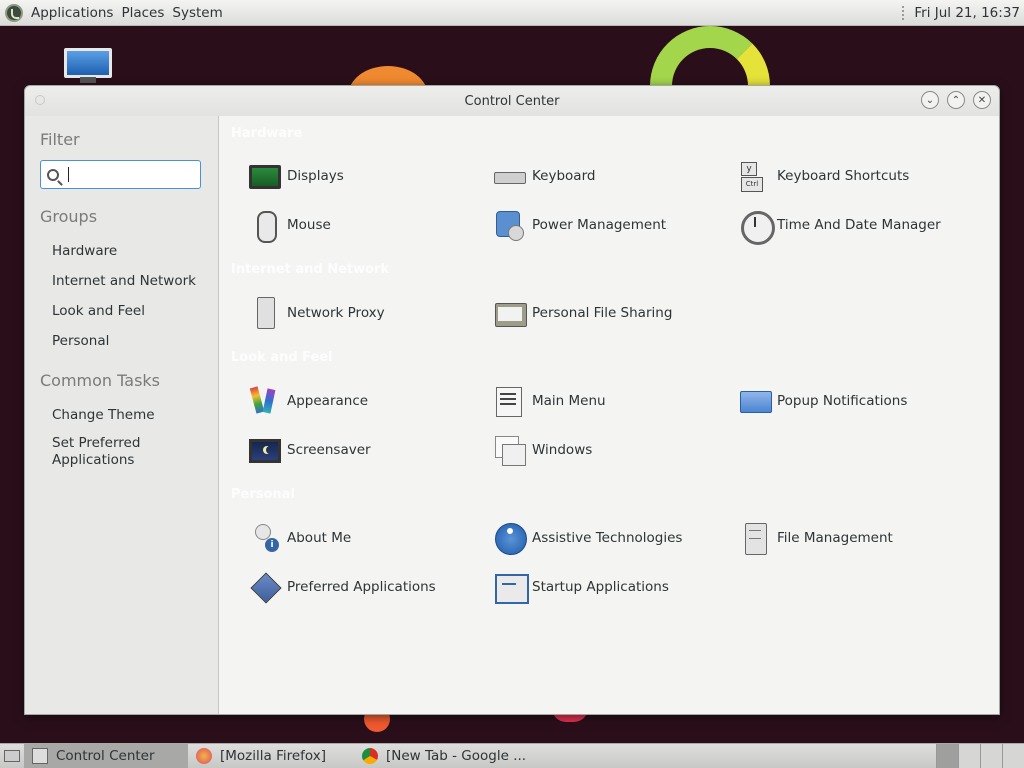 This screenshot has width=1024, height=768. I want to click on clock-icon, so click(757, 227).